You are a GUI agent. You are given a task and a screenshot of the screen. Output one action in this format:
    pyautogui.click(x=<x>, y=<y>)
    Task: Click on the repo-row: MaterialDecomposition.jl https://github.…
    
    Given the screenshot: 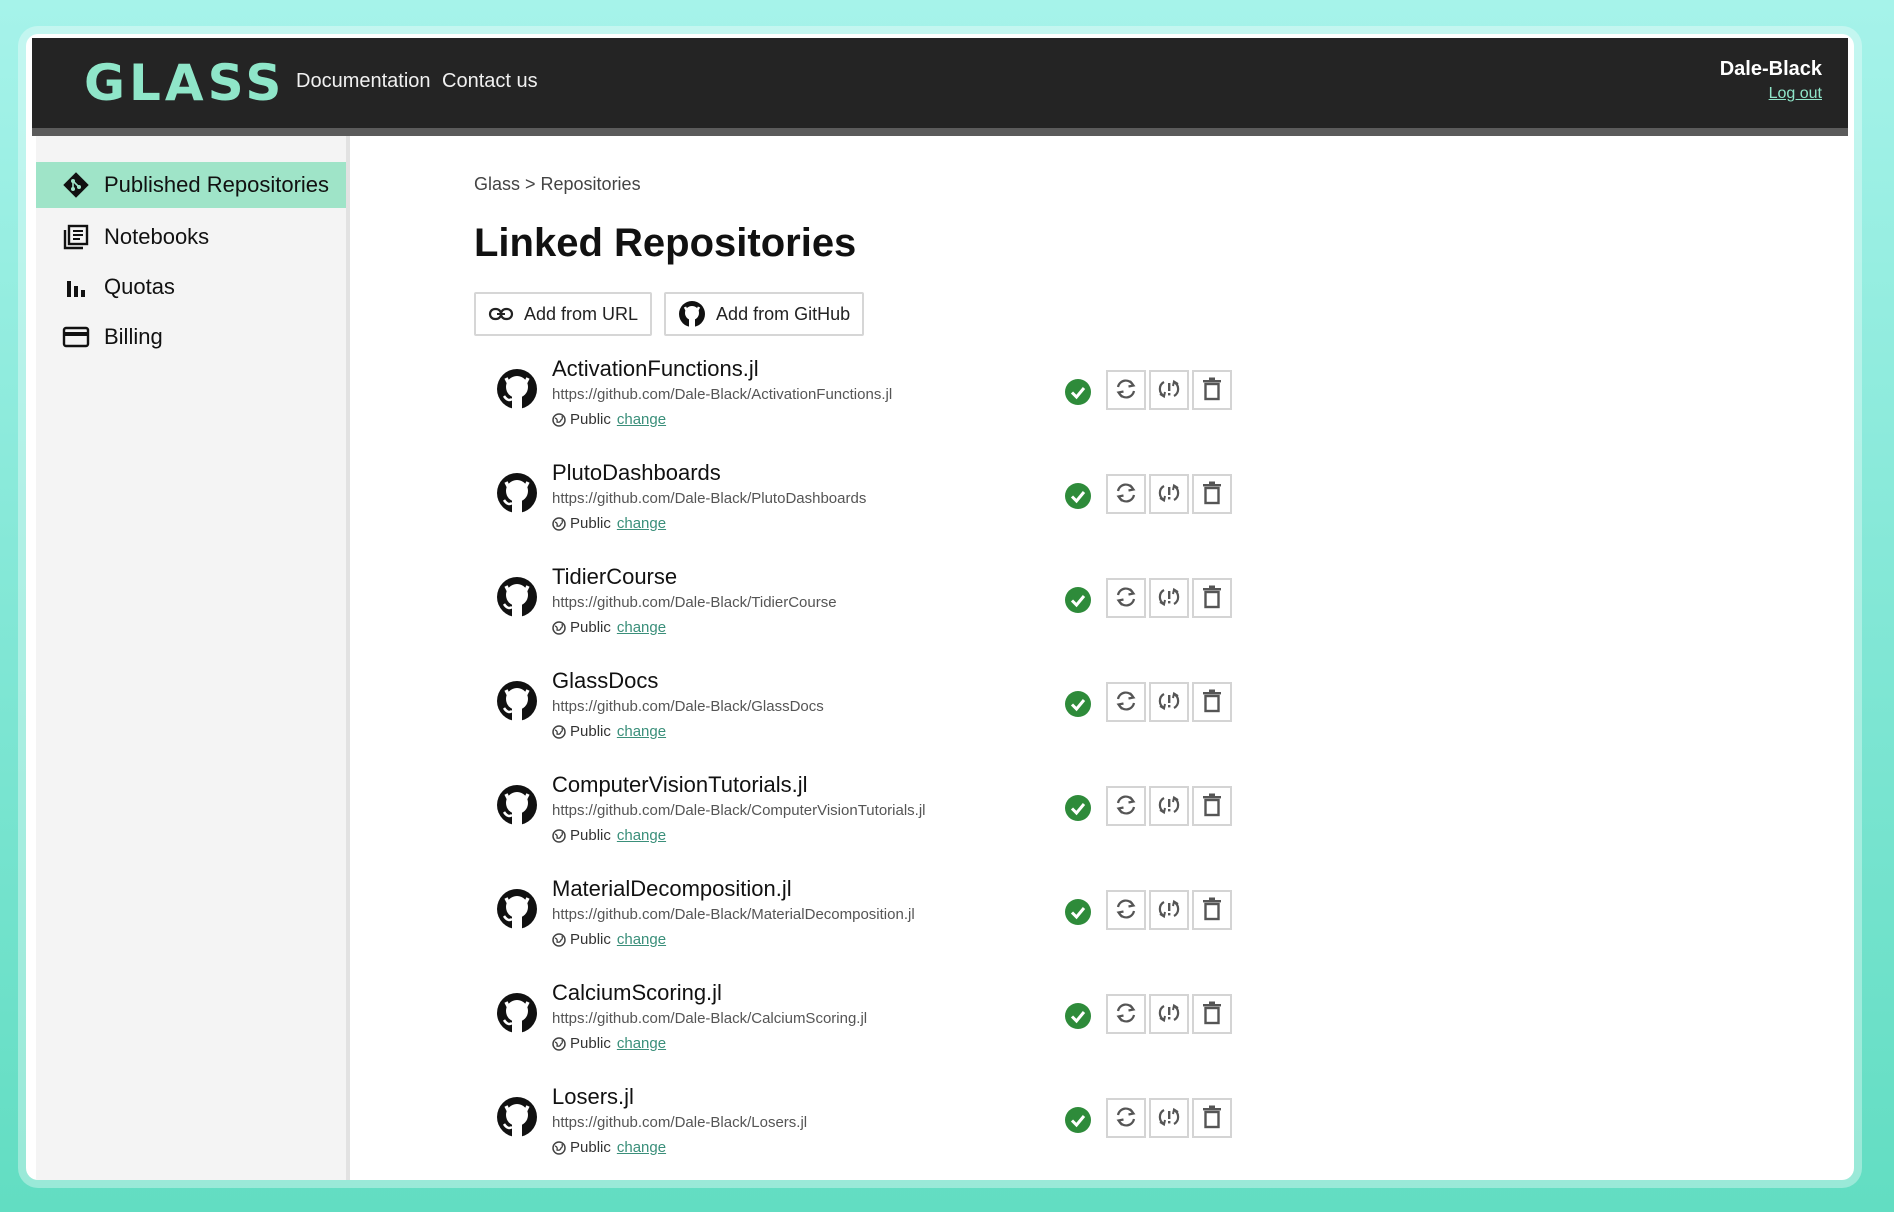 What is the action you would take?
    pyautogui.click(x=1124, y=928)
    